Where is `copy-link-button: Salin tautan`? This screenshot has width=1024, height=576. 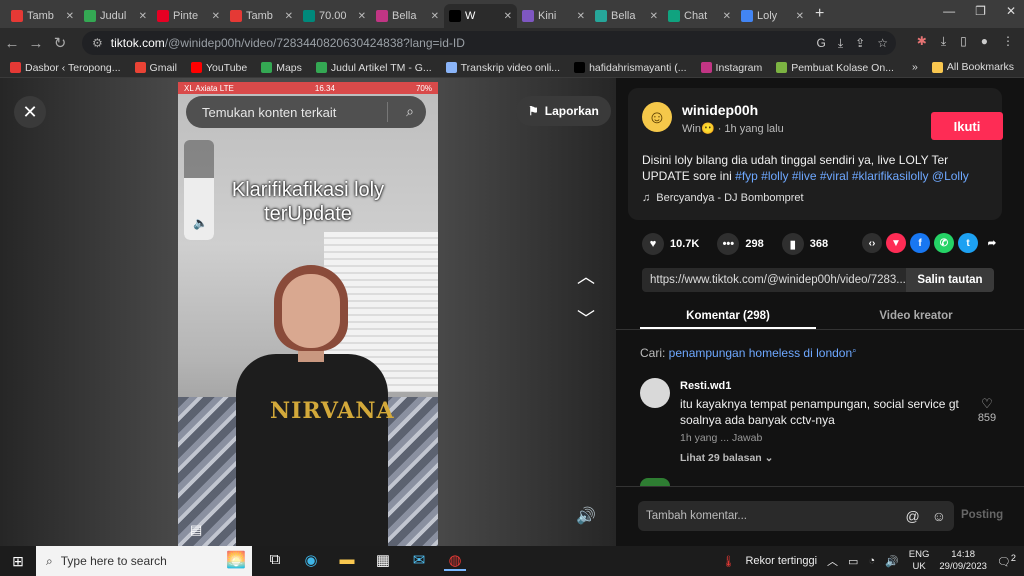 copy-link-button: Salin tautan is located at coordinates (950, 280).